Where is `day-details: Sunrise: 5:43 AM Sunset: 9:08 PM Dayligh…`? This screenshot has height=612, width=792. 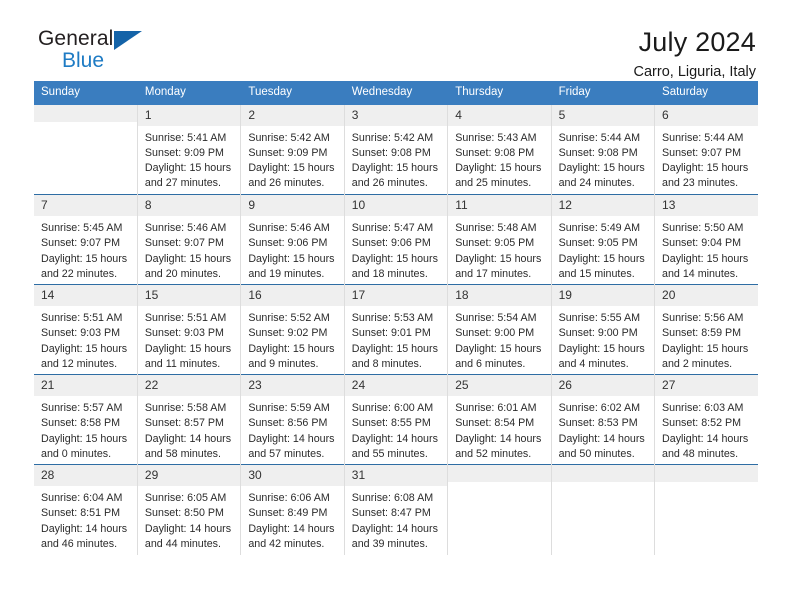 day-details: Sunrise: 5:43 AM Sunset: 9:08 PM Dayligh… is located at coordinates (499, 159).